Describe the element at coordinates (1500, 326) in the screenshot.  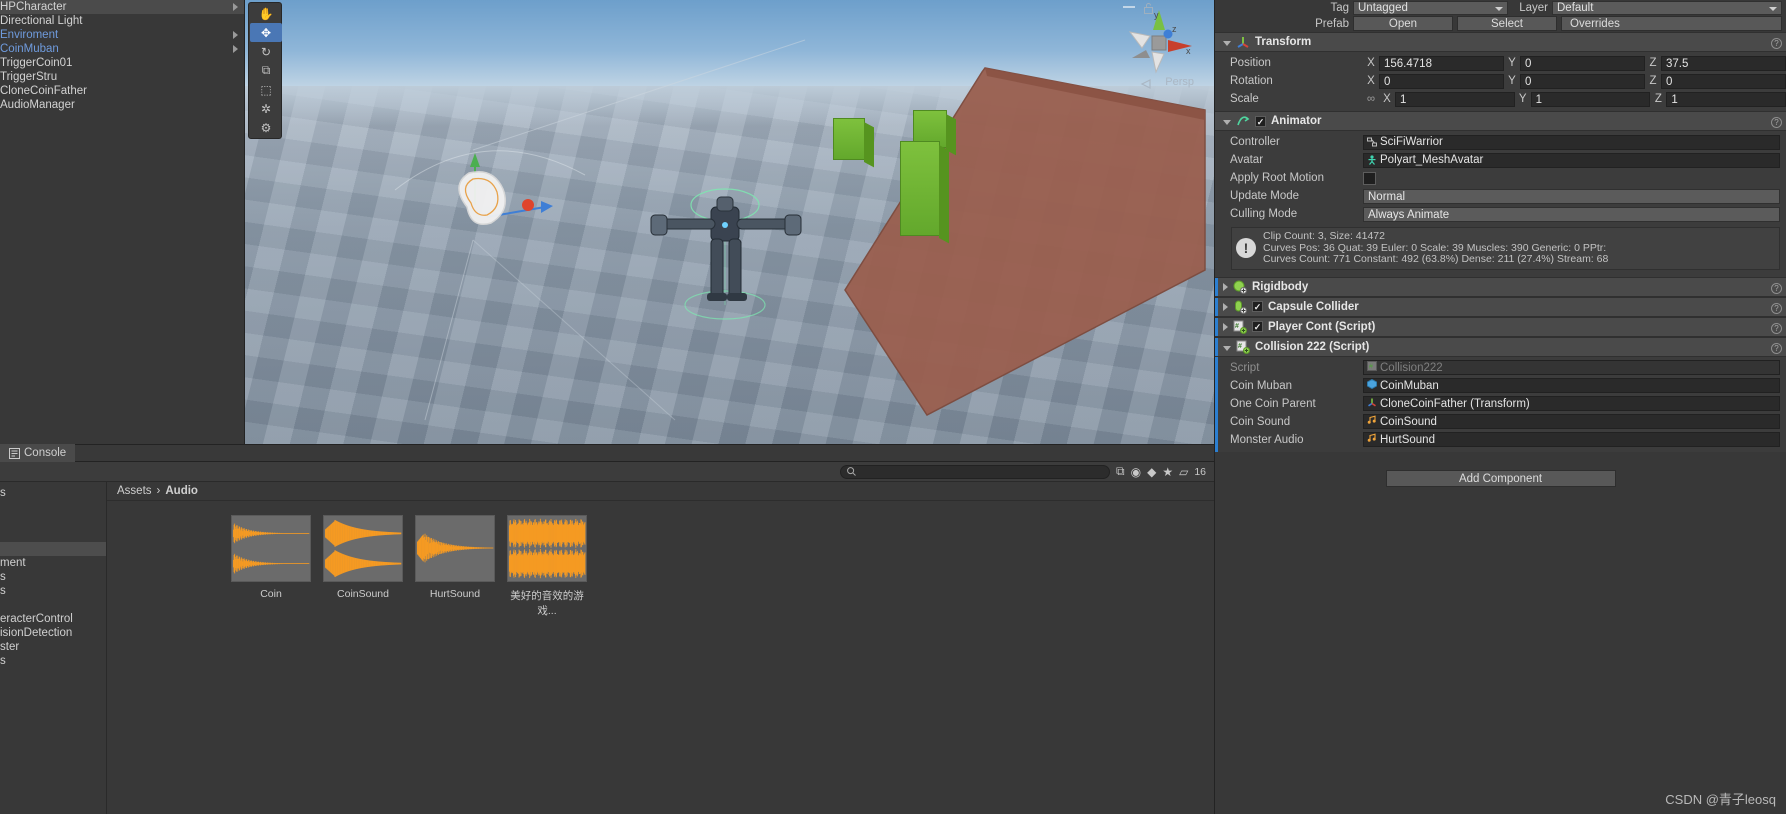
I see `component-header: # ✓ Player Cont (Script)?` at that location.